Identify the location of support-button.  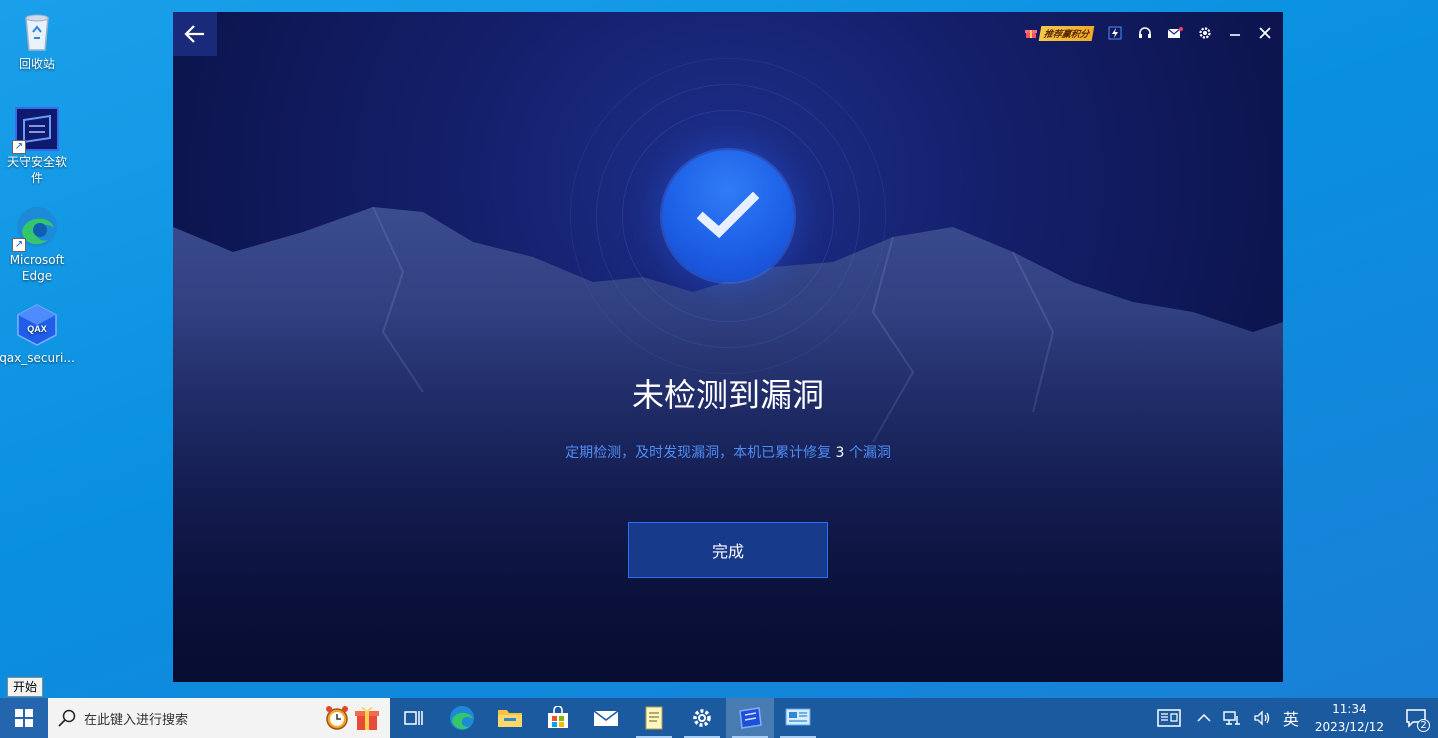
(1145, 33).